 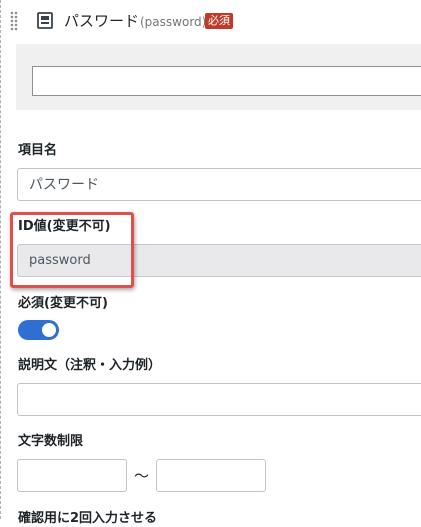 I want to click on description-label: 説明文（注釈・入力例）, so click(x=90, y=365).